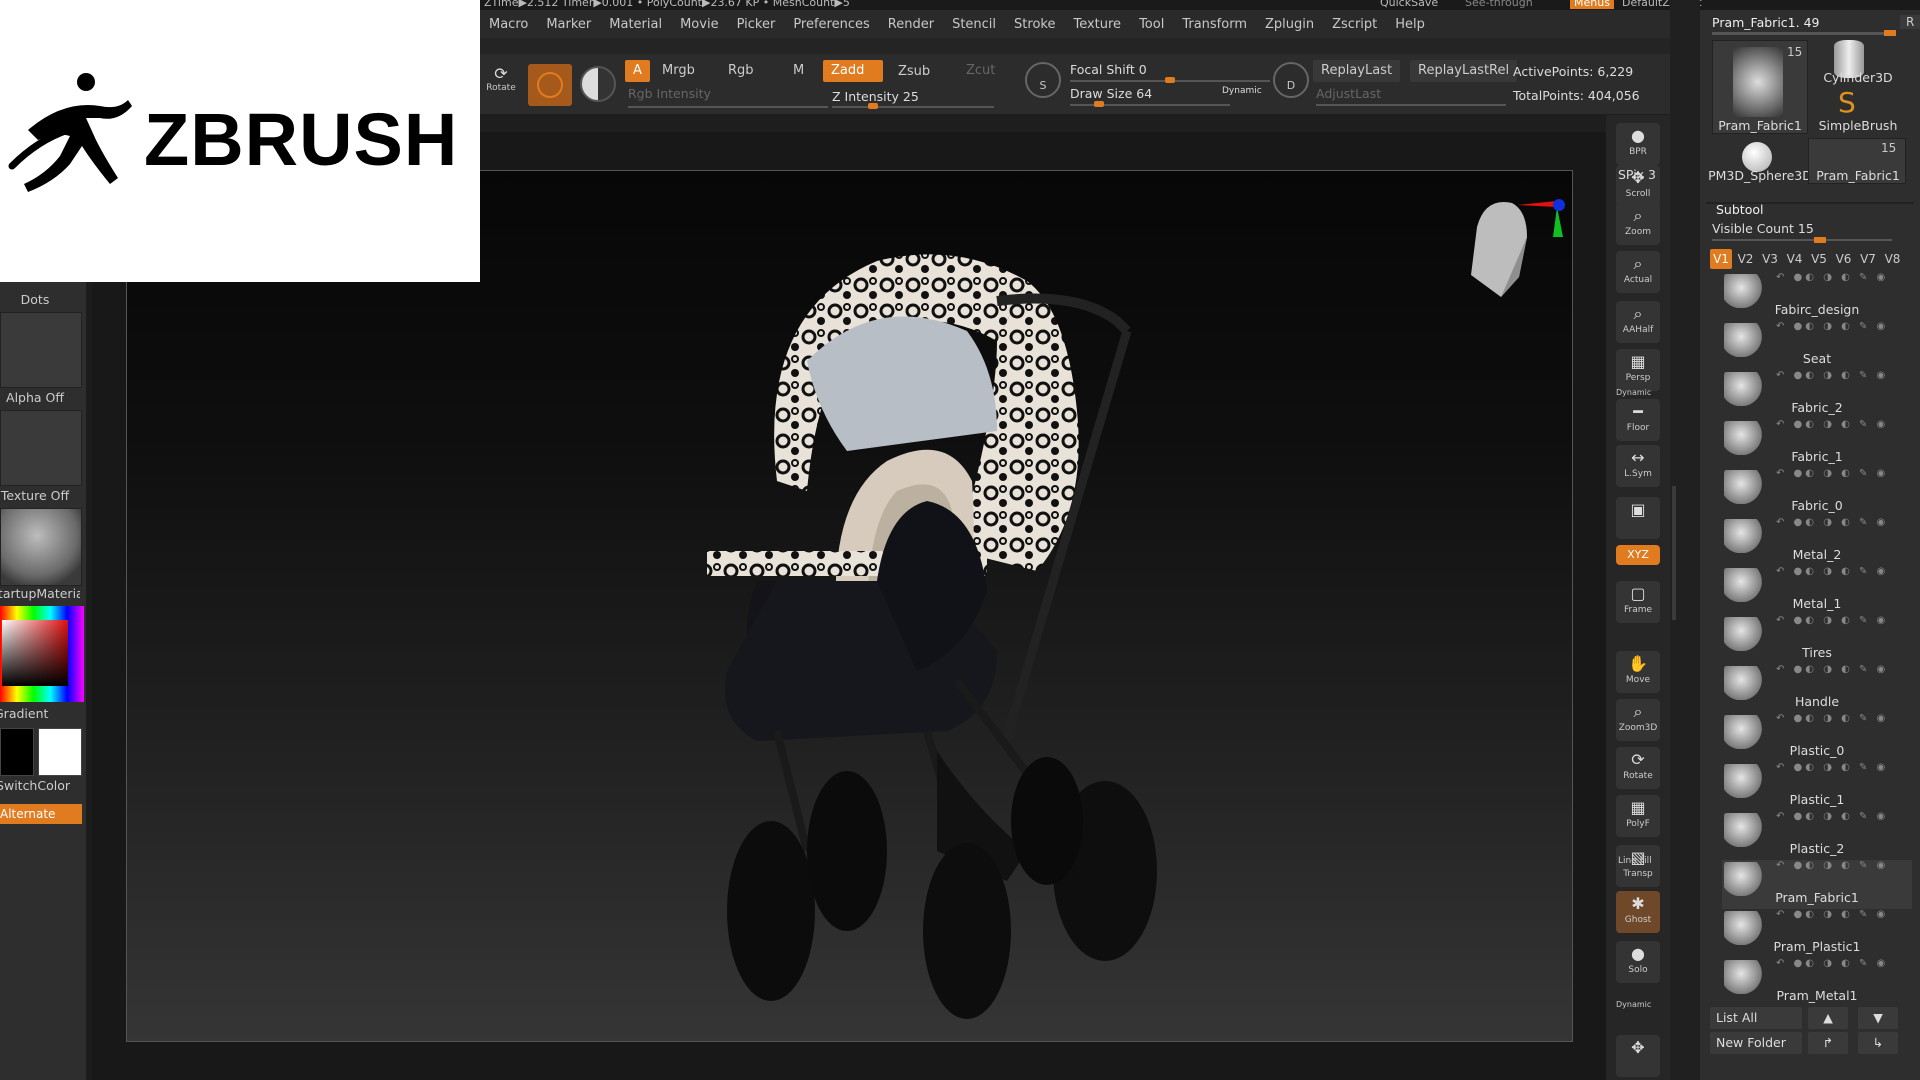 This screenshot has height=1080, width=1920. Describe the element at coordinates (1512, 257) in the screenshot. I see `orientation-gizmo` at that location.